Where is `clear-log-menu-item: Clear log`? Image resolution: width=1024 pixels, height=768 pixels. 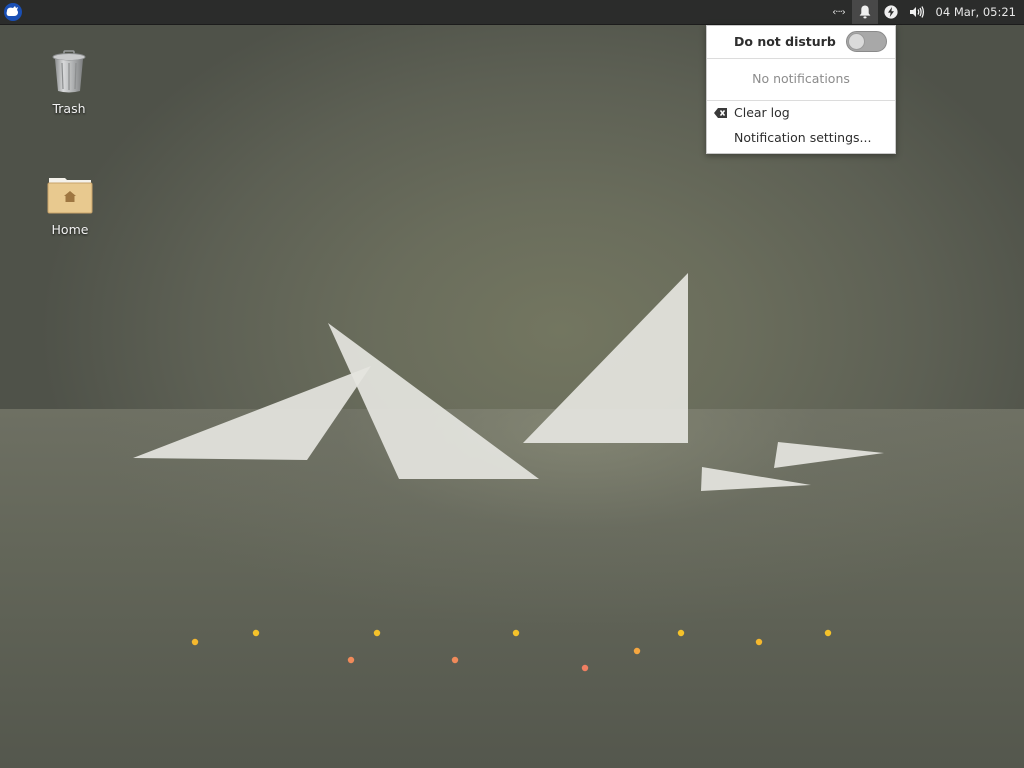 clear-log-menu-item: Clear log is located at coordinates (801, 113).